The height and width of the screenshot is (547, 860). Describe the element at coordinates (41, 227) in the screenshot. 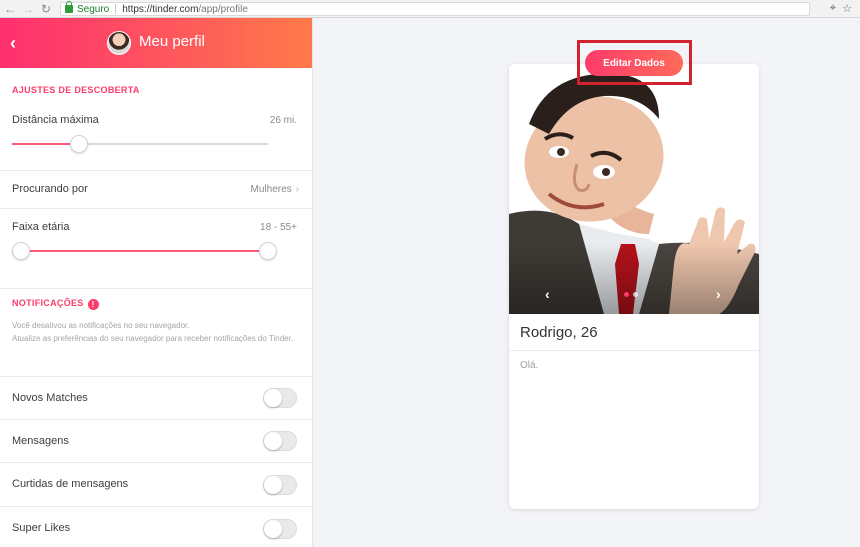

I see `age-range-label: Faixa etária` at that location.